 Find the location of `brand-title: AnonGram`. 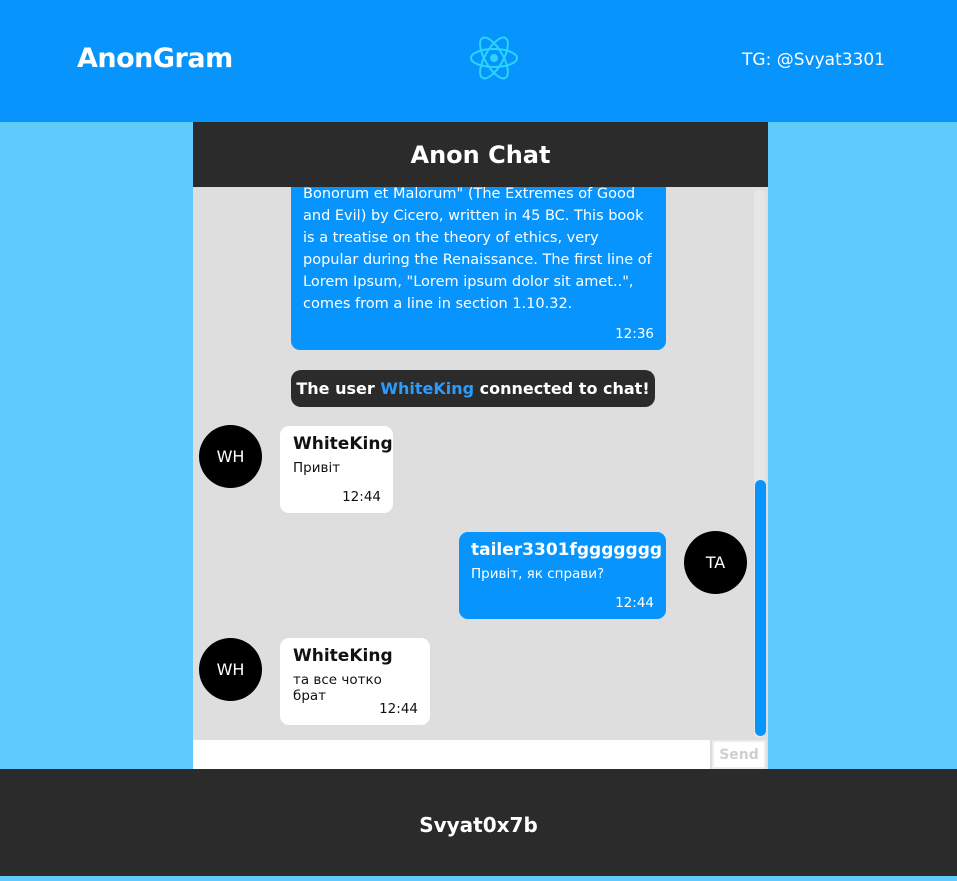

brand-title: AnonGram is located at coordinates (155, 58).